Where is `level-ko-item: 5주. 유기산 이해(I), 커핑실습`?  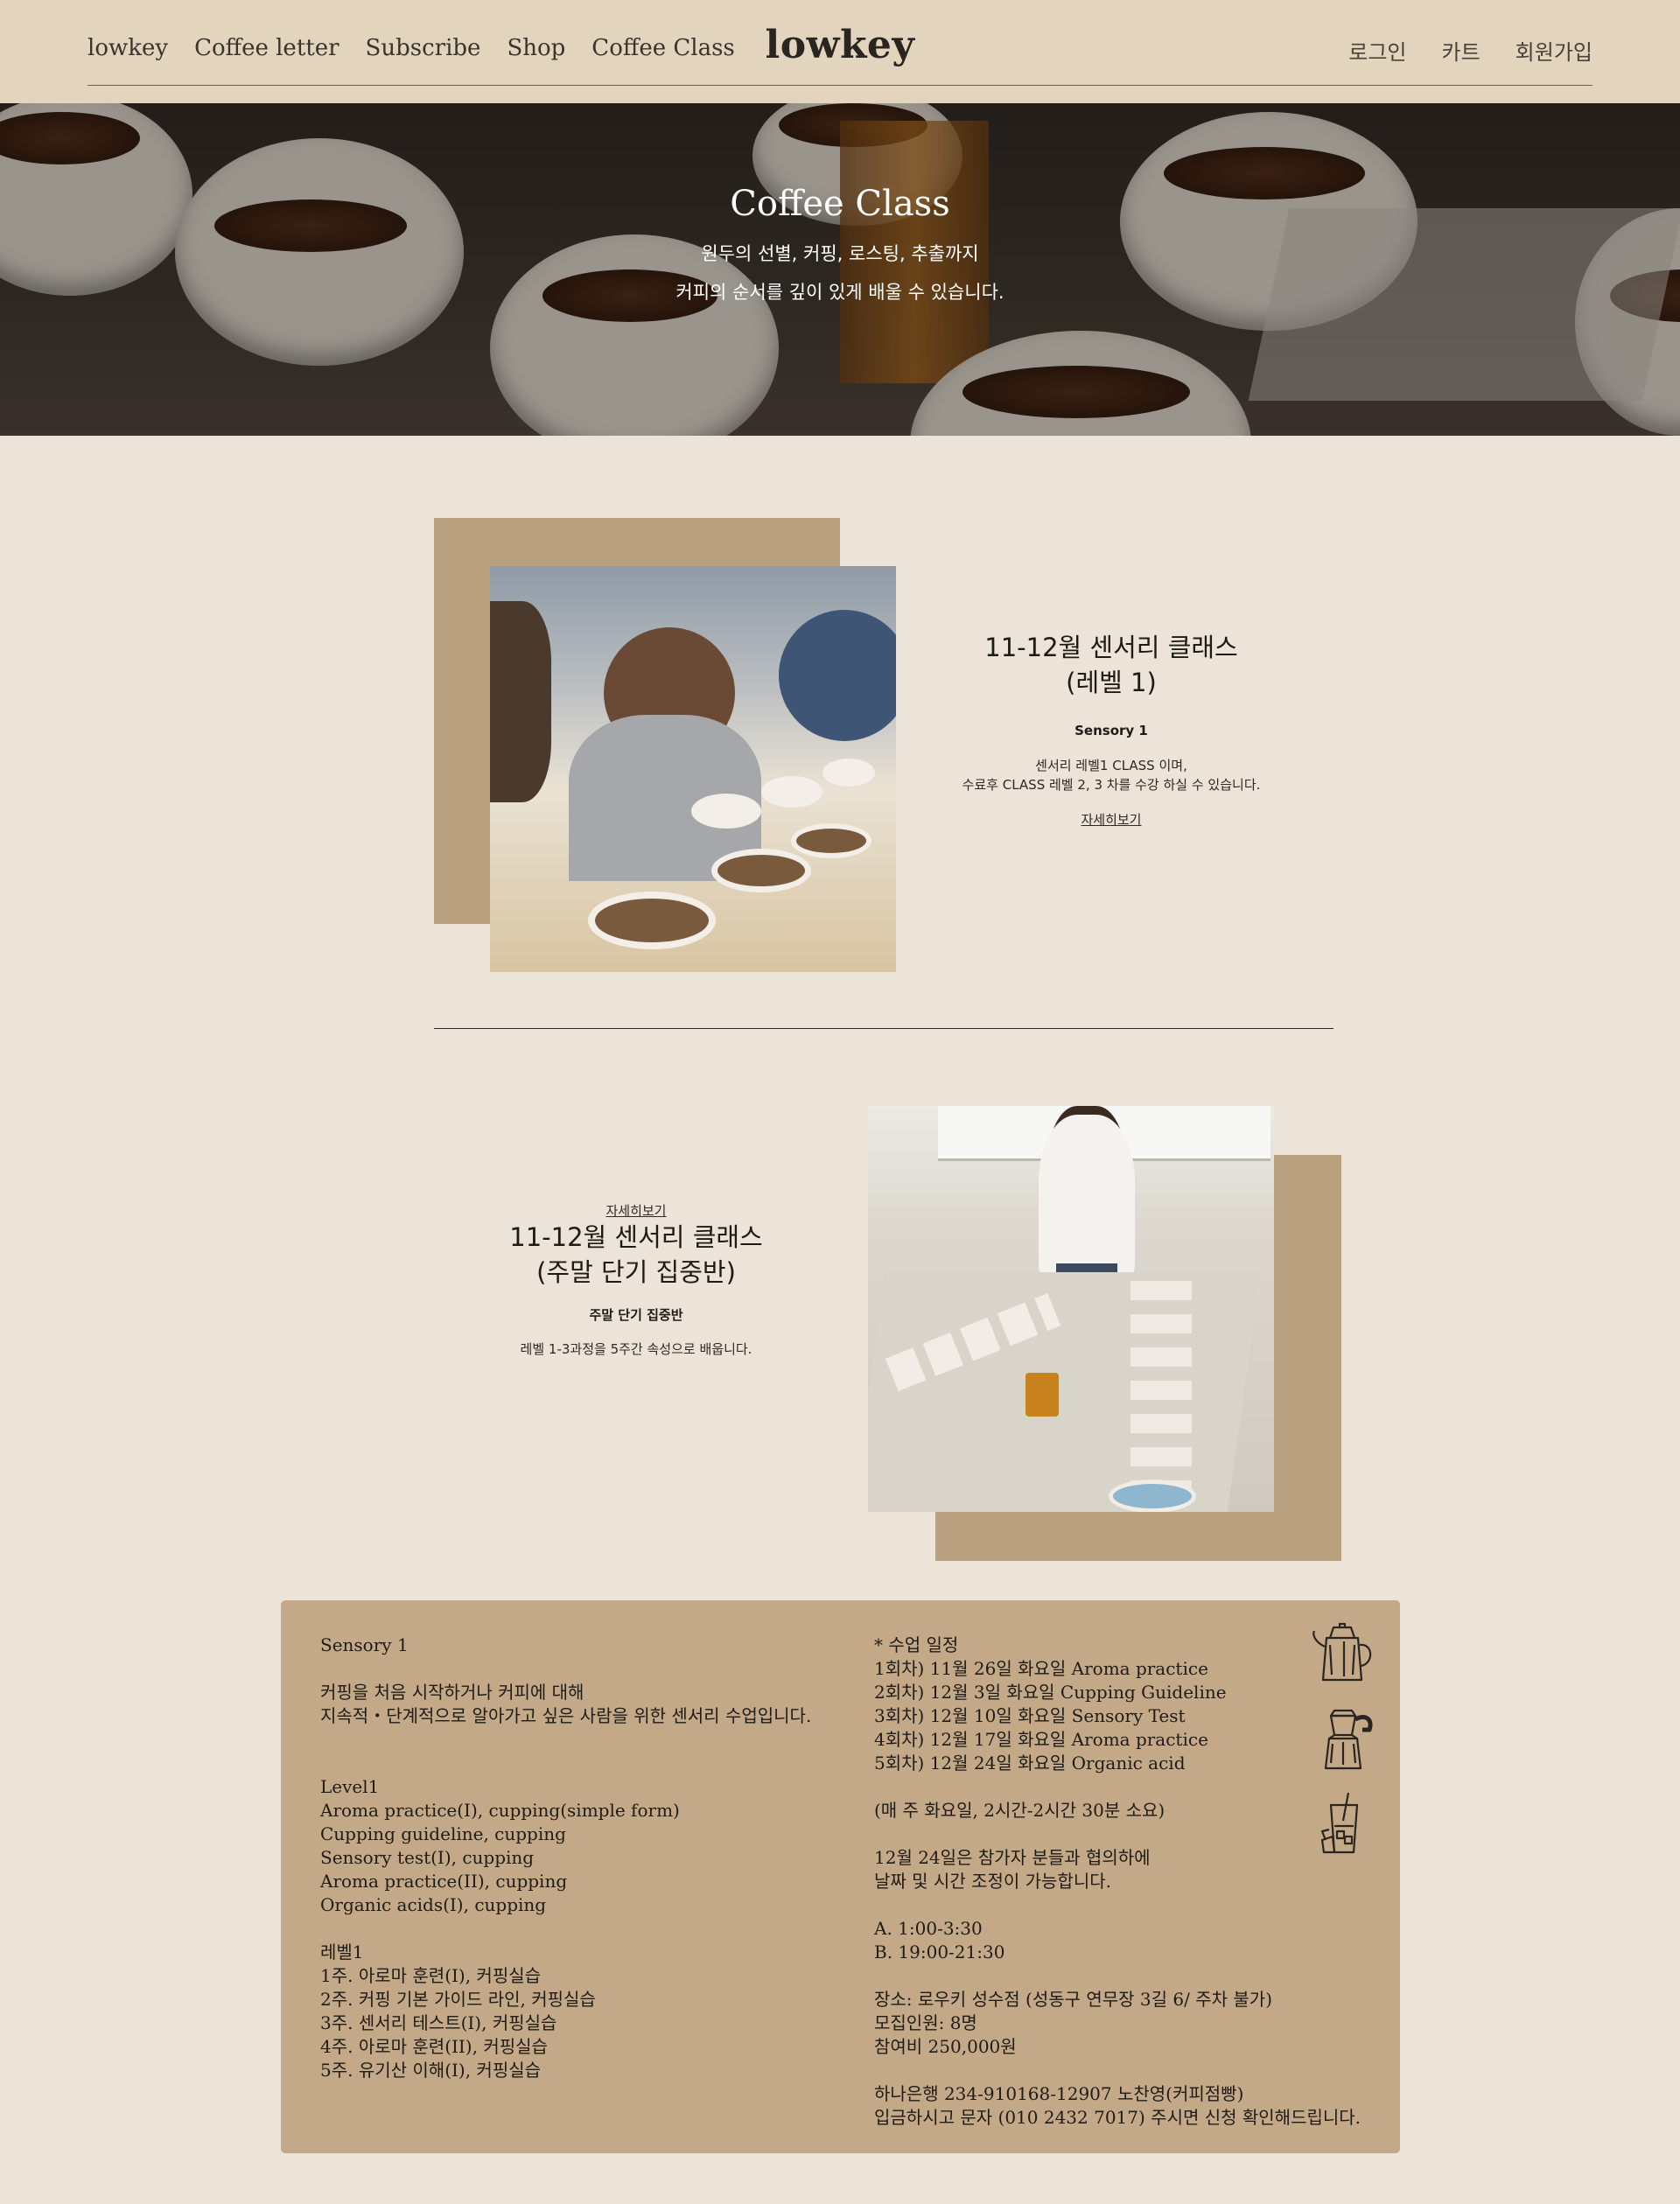
level-ko-item: 5주. 유기산 이해(I), 커핑실습 is located at coordinates (431, 2070).